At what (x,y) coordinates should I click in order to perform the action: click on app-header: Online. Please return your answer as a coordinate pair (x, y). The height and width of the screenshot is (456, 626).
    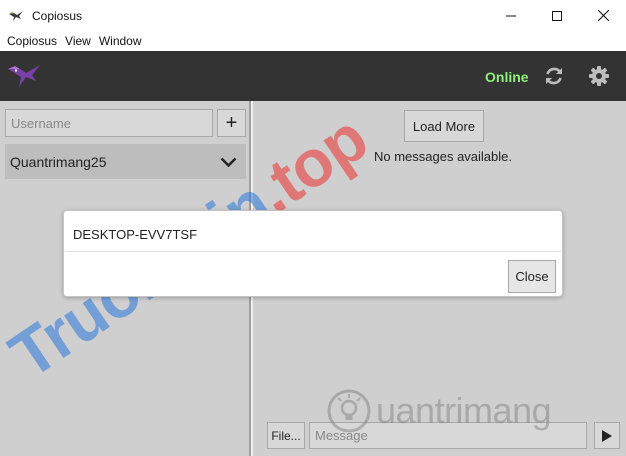
    Looking at the image, I should click on (313, 76).